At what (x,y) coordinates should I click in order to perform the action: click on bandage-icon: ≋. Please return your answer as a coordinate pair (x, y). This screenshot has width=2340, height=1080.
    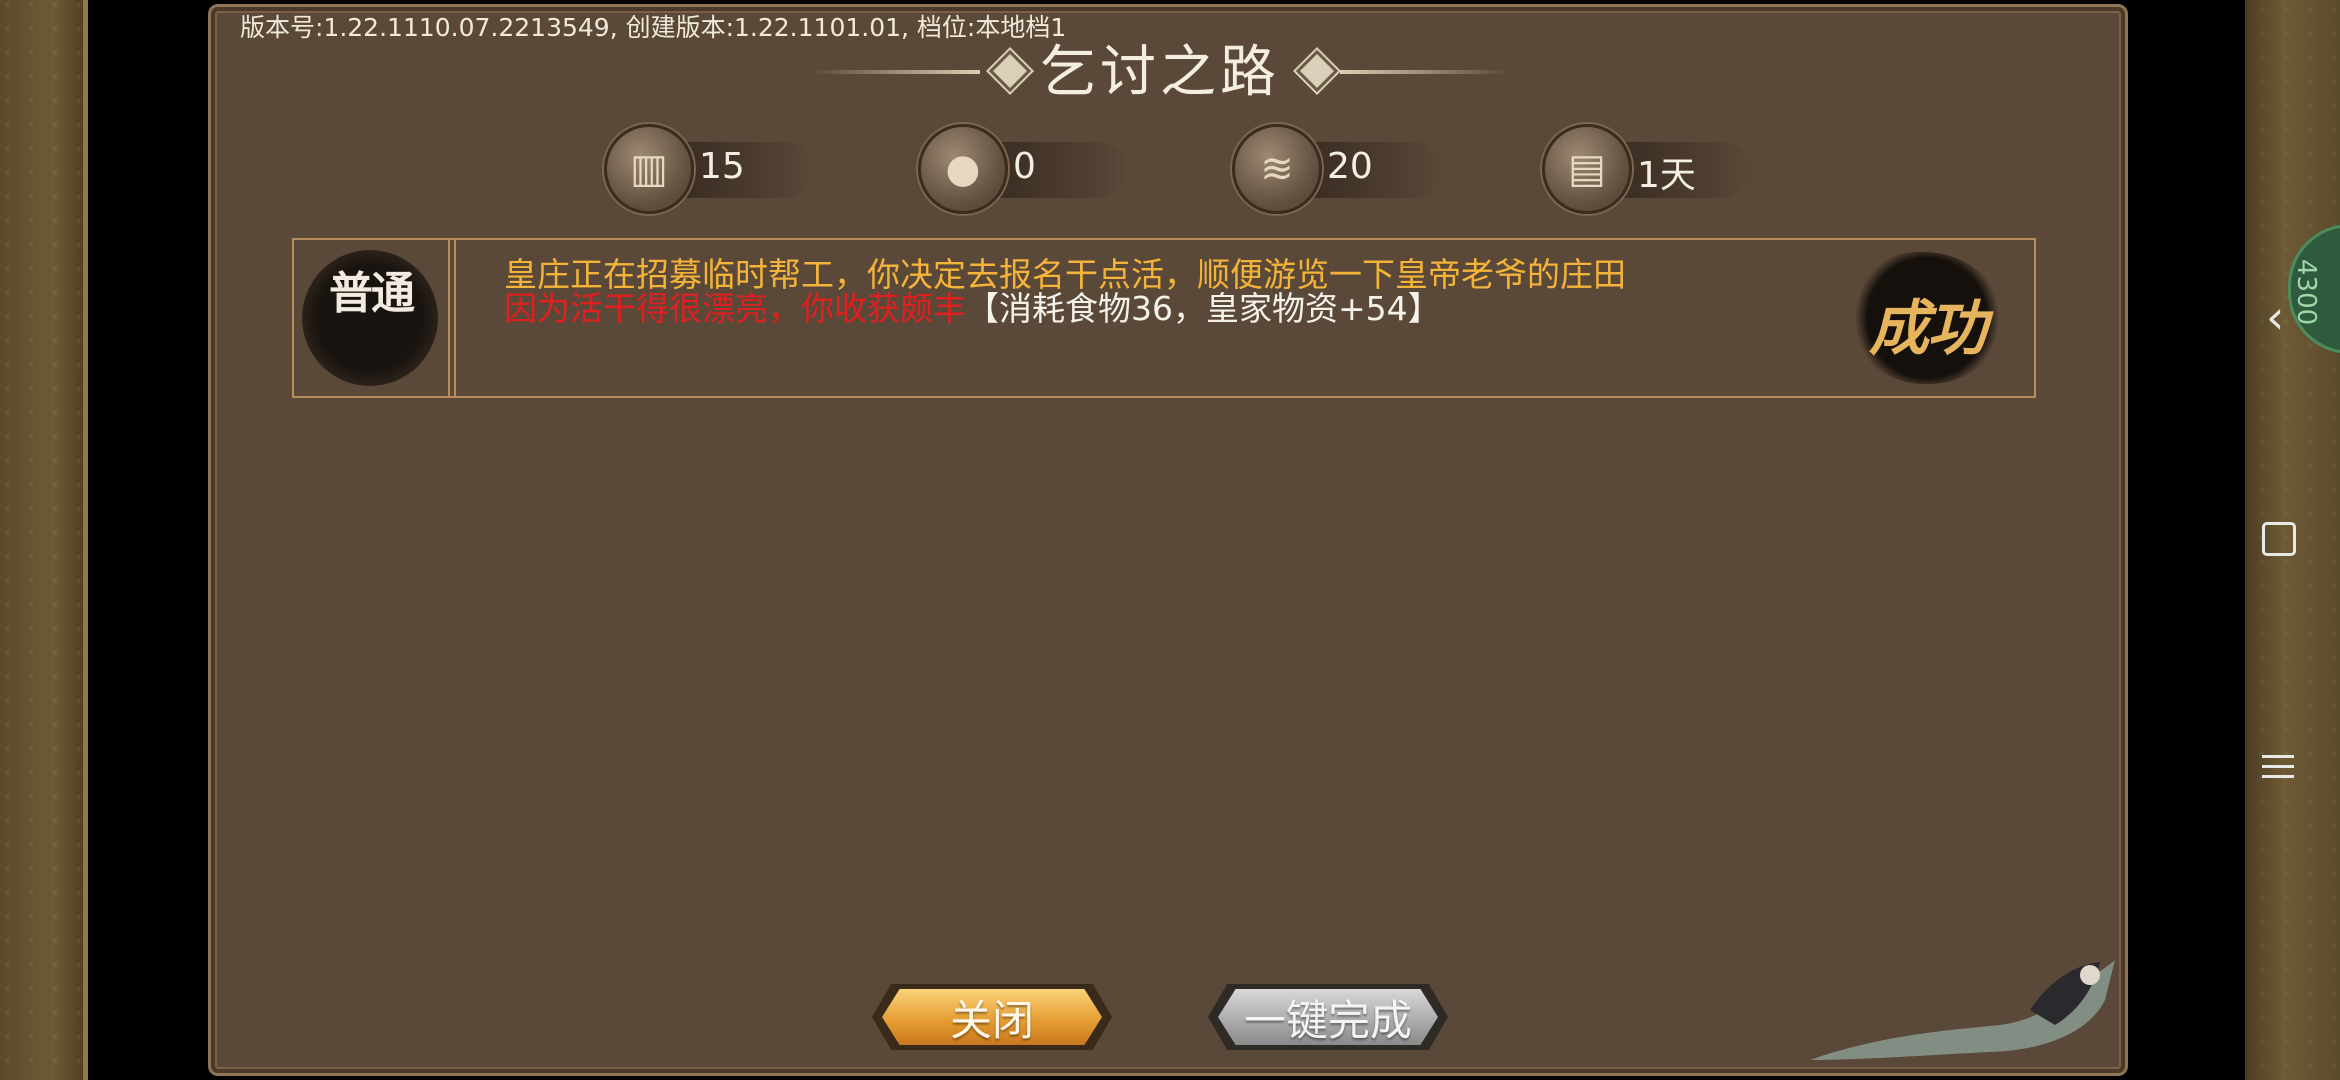
    Looking at the image, I should click on (1277, 169).